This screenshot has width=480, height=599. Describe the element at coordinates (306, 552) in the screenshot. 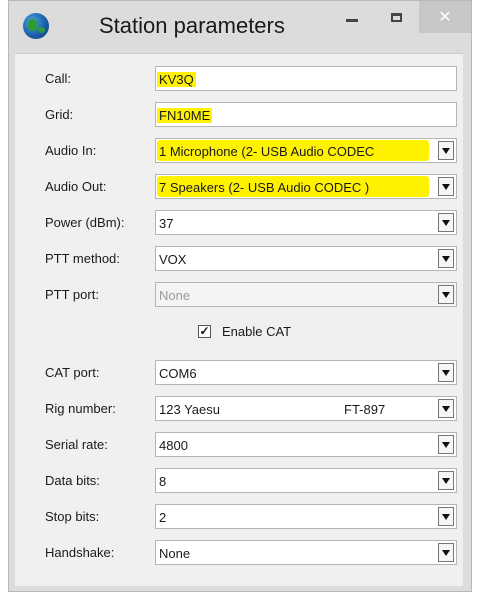

I see `handshake-select: None` at that location.